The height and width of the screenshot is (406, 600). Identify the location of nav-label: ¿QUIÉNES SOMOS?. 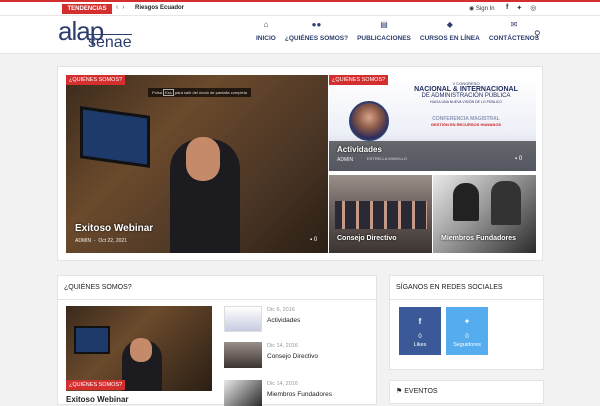
(316, 38).